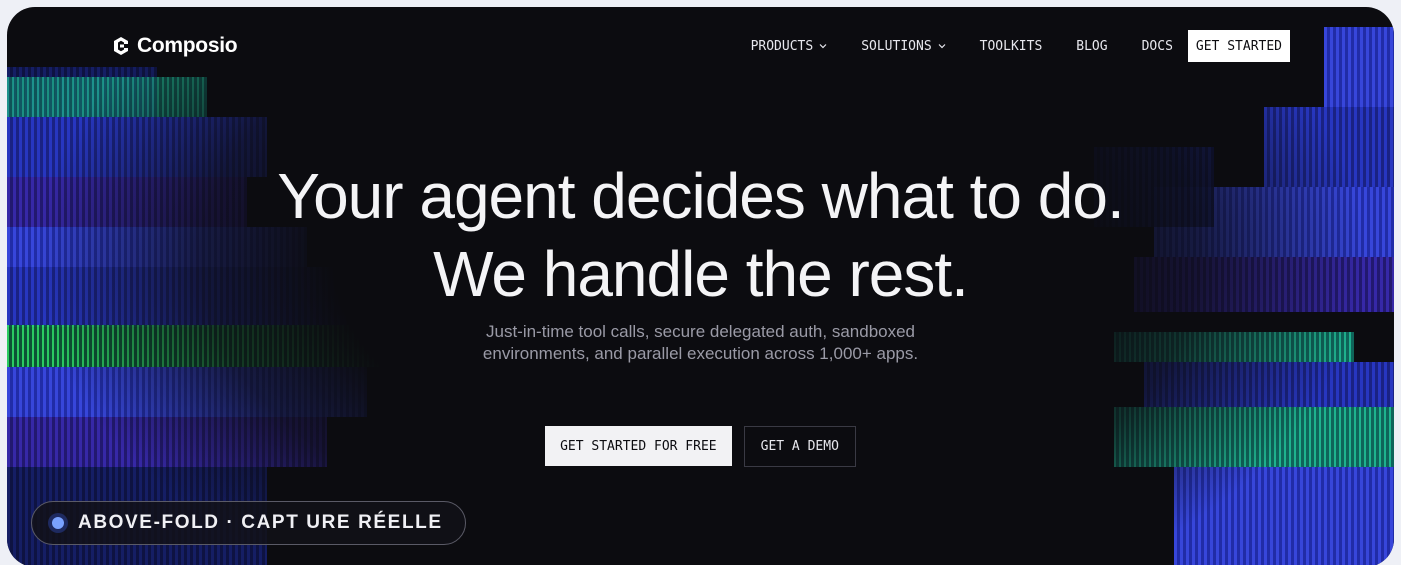 Image resolution: width=1401 pixels, height=565 pixels. I want to click on nav-item-solutions: SOLUTIONS, so click(903, 46).